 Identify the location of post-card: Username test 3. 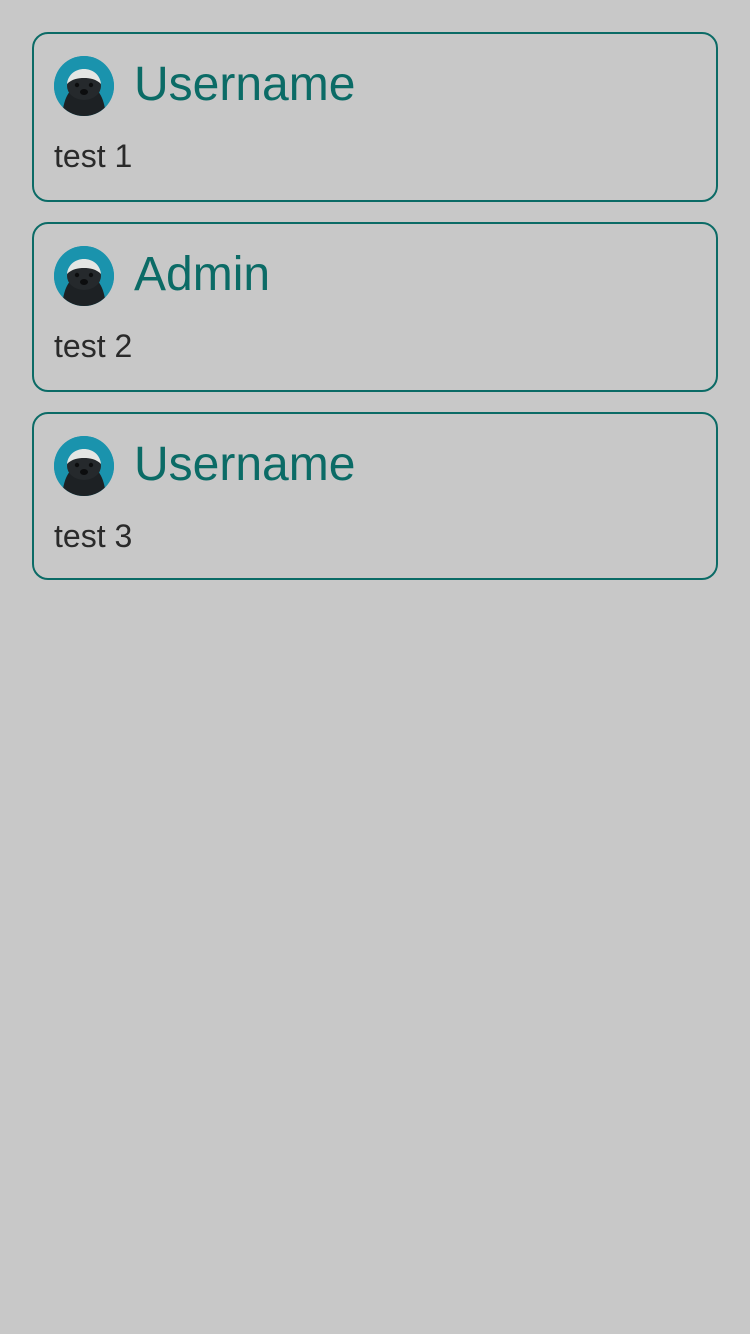
(375, 496).